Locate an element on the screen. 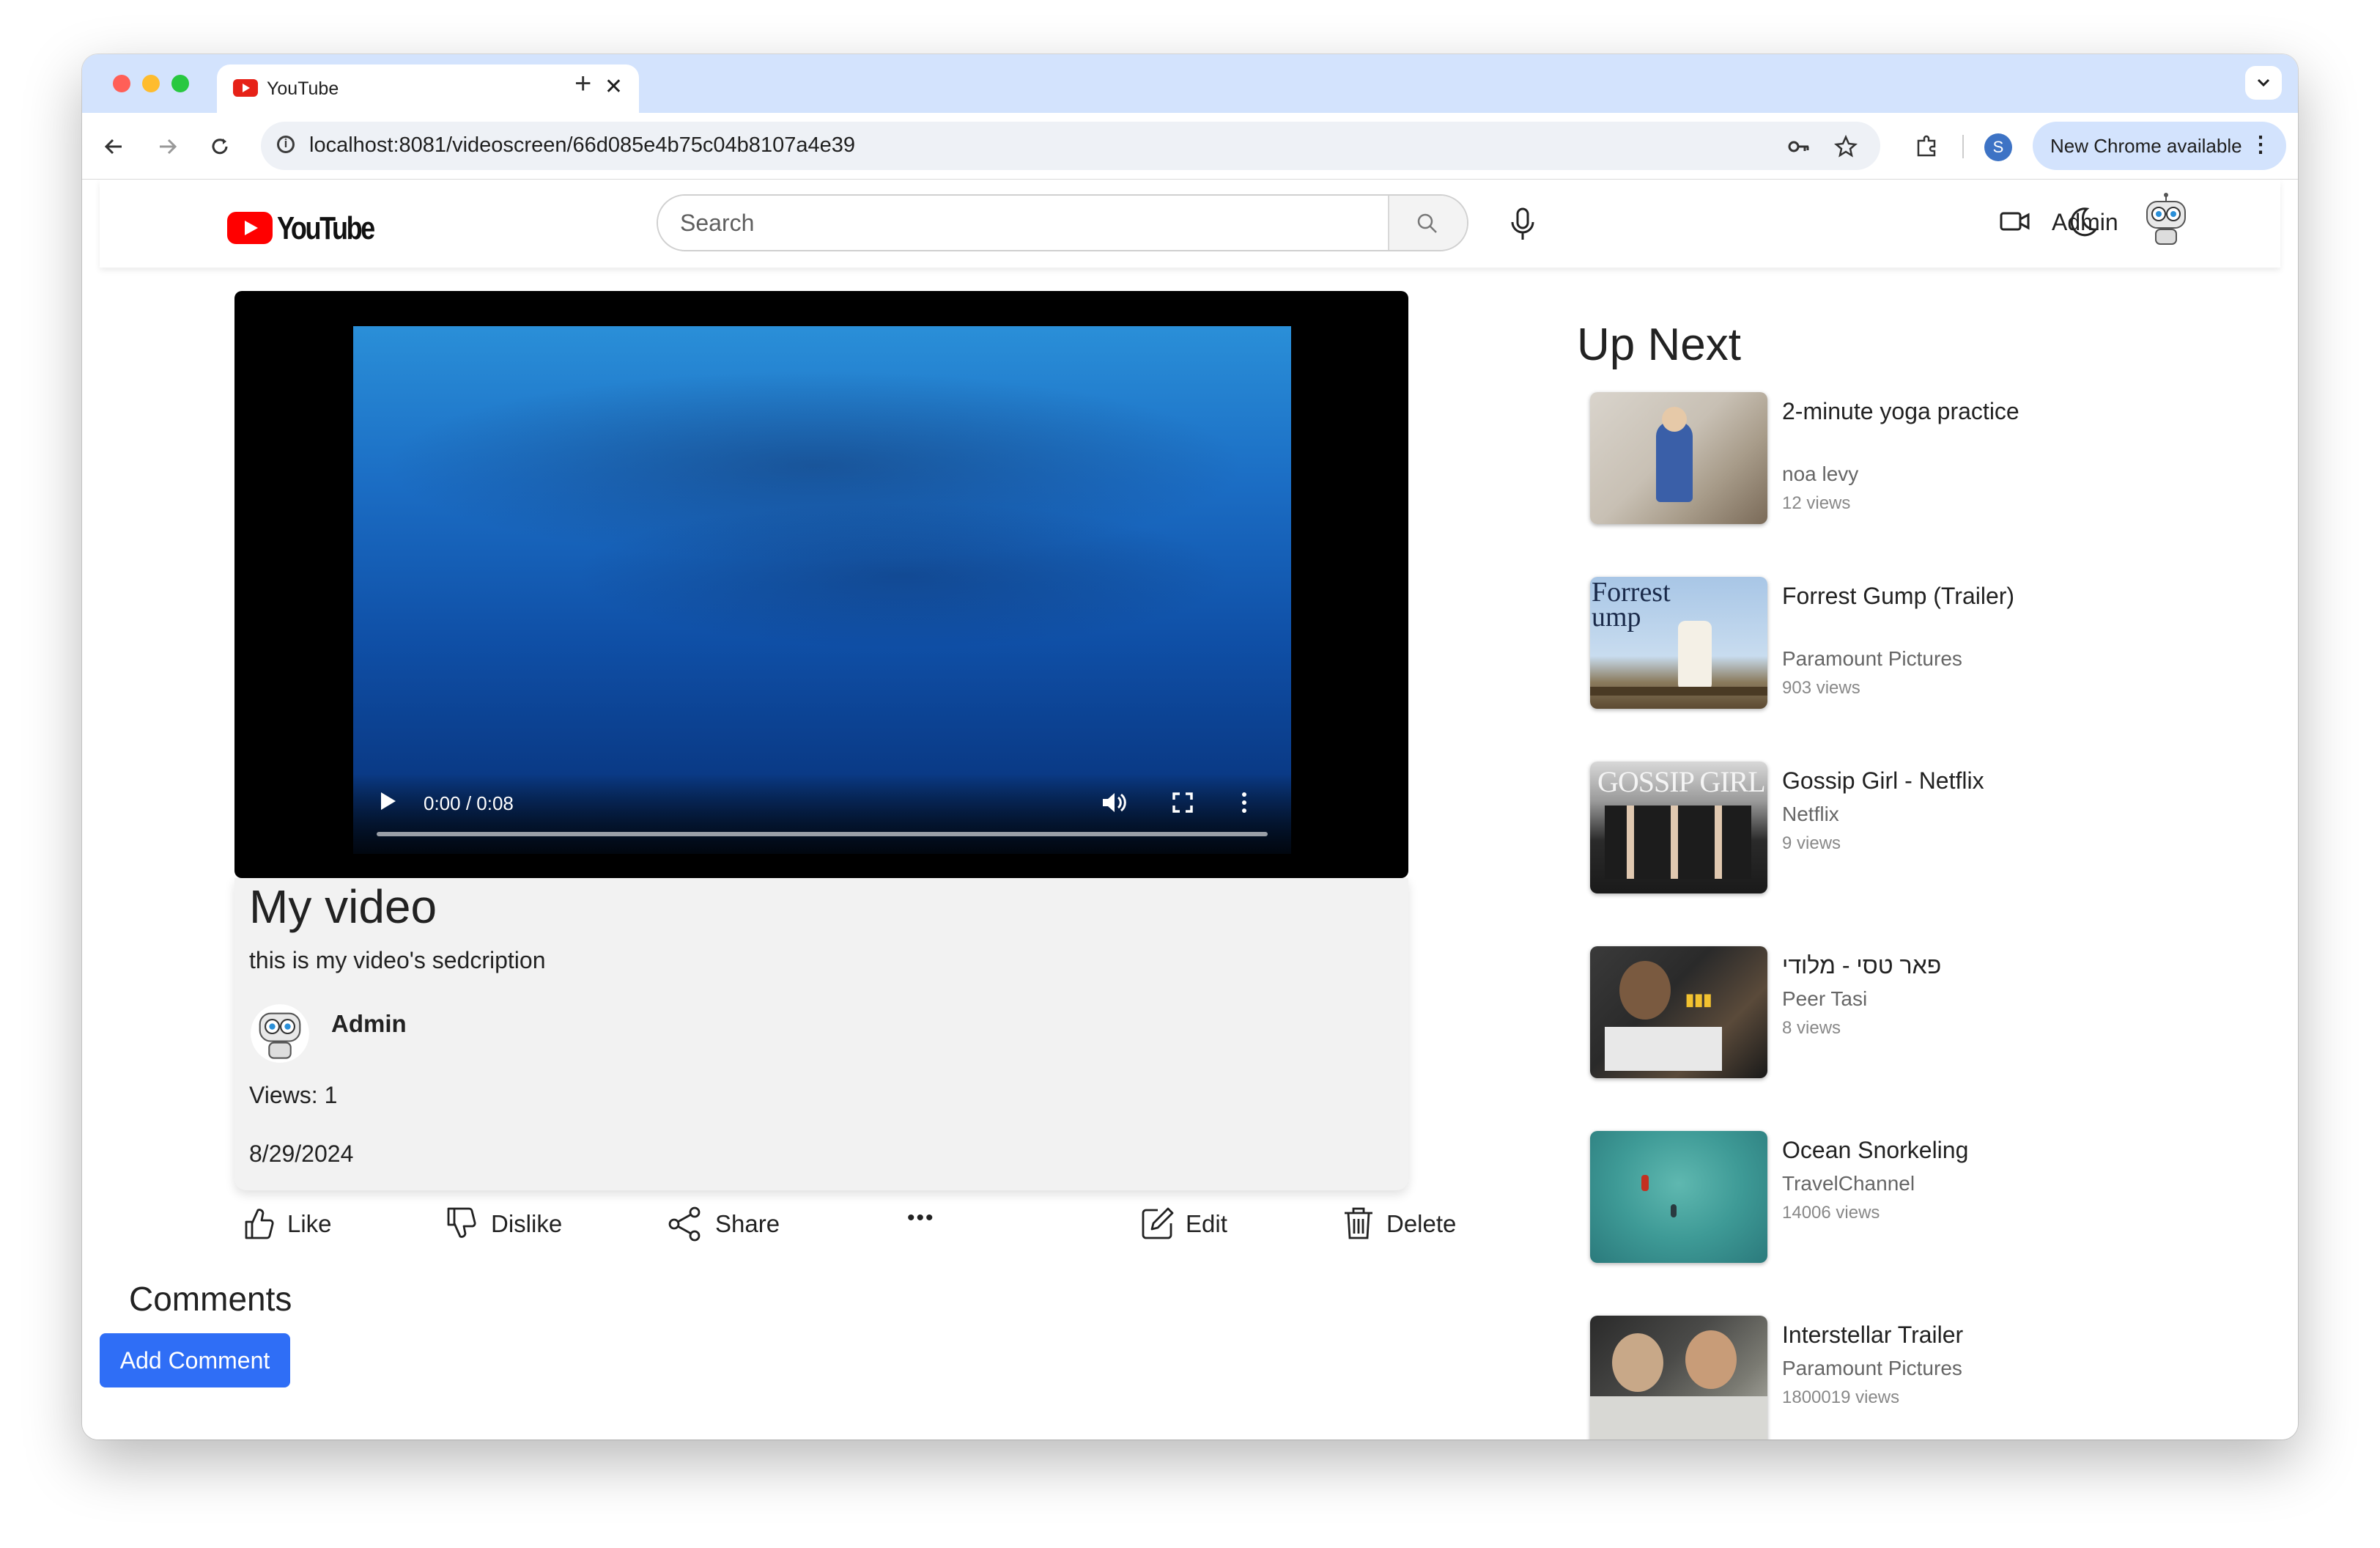 This screenshot has height=1548, width=2380. trash-icon is located at coordinates (1358, 1223).